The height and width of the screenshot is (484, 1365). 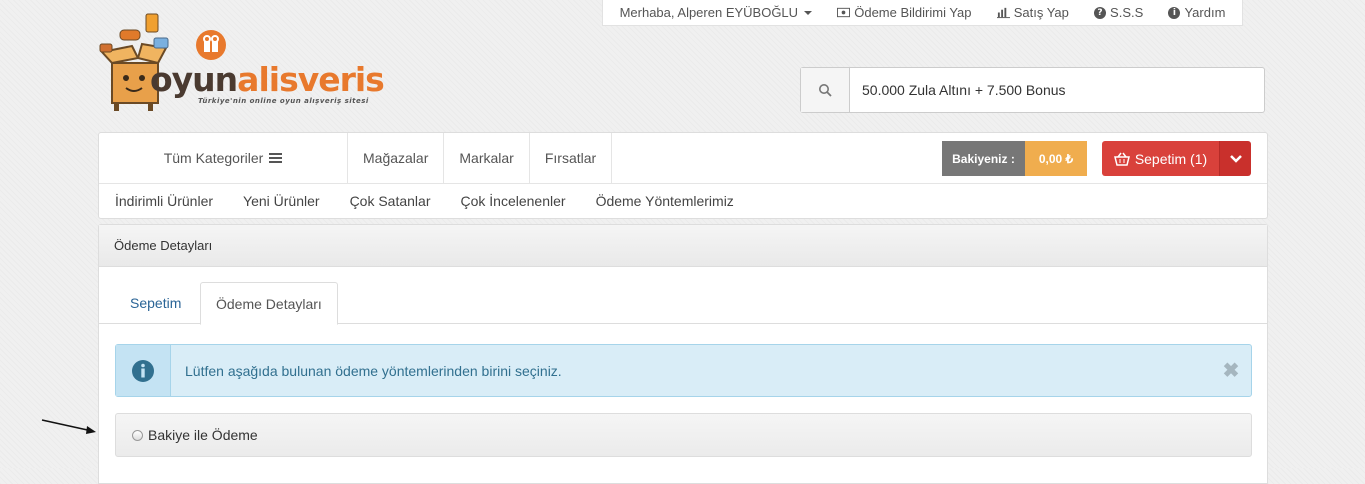 I want to click on user-menu: Merhaba, Alperen EYÜBOĞLU, so click(x=716, y=12).